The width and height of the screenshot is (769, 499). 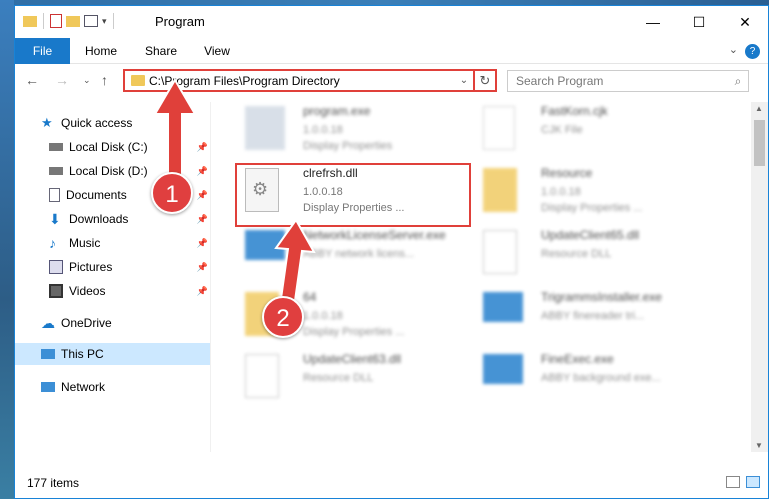 What do you see at coordinates (47, 122) in the screenshot?
I see `star-icon: ★` at bounding box center [47, 122].